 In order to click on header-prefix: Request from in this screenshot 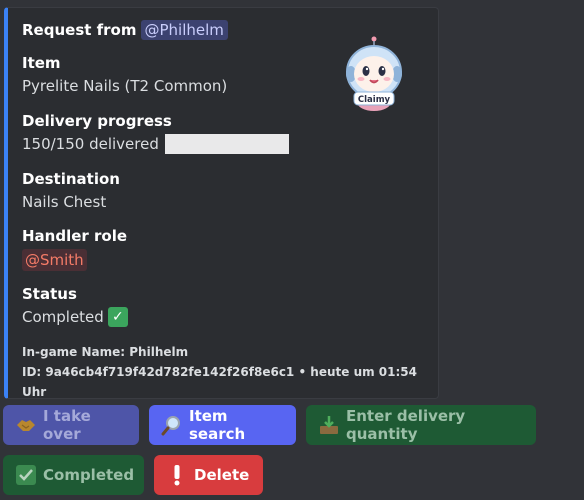, I will do `click(79, 30)`.